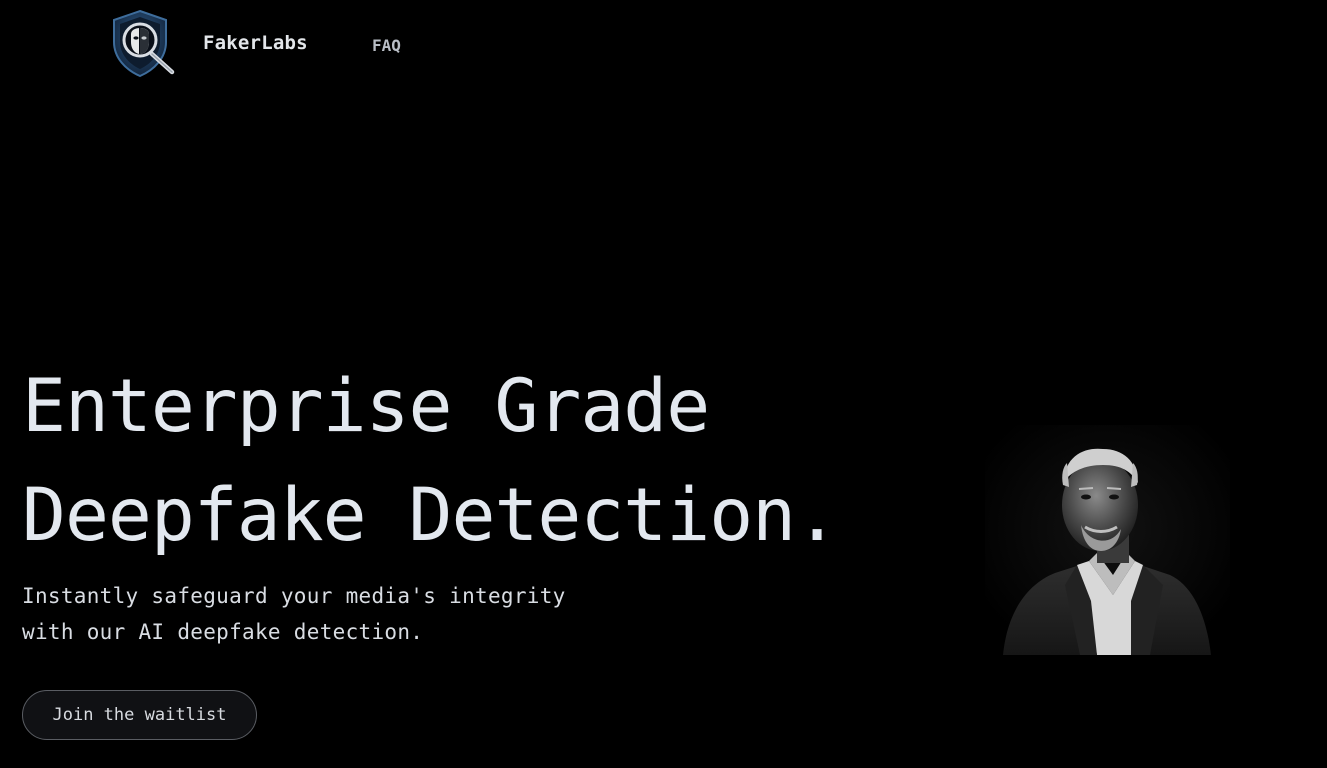 This screenshot has height=768, width=1327. I want to click on hero-subtitle-line-2: with our AI deepfake detection., so click(223, 632).